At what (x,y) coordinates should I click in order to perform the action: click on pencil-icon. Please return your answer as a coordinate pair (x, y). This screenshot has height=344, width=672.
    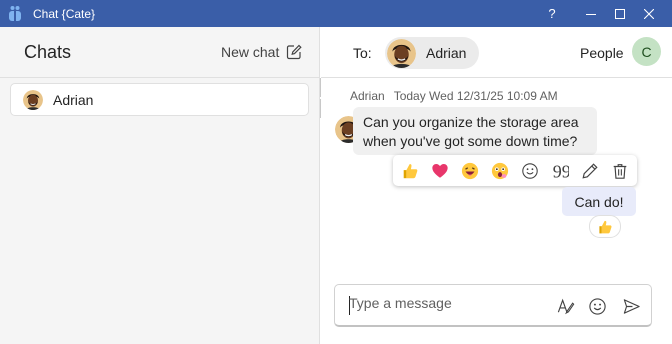
    Looking at the image, I should click on (590, 170).